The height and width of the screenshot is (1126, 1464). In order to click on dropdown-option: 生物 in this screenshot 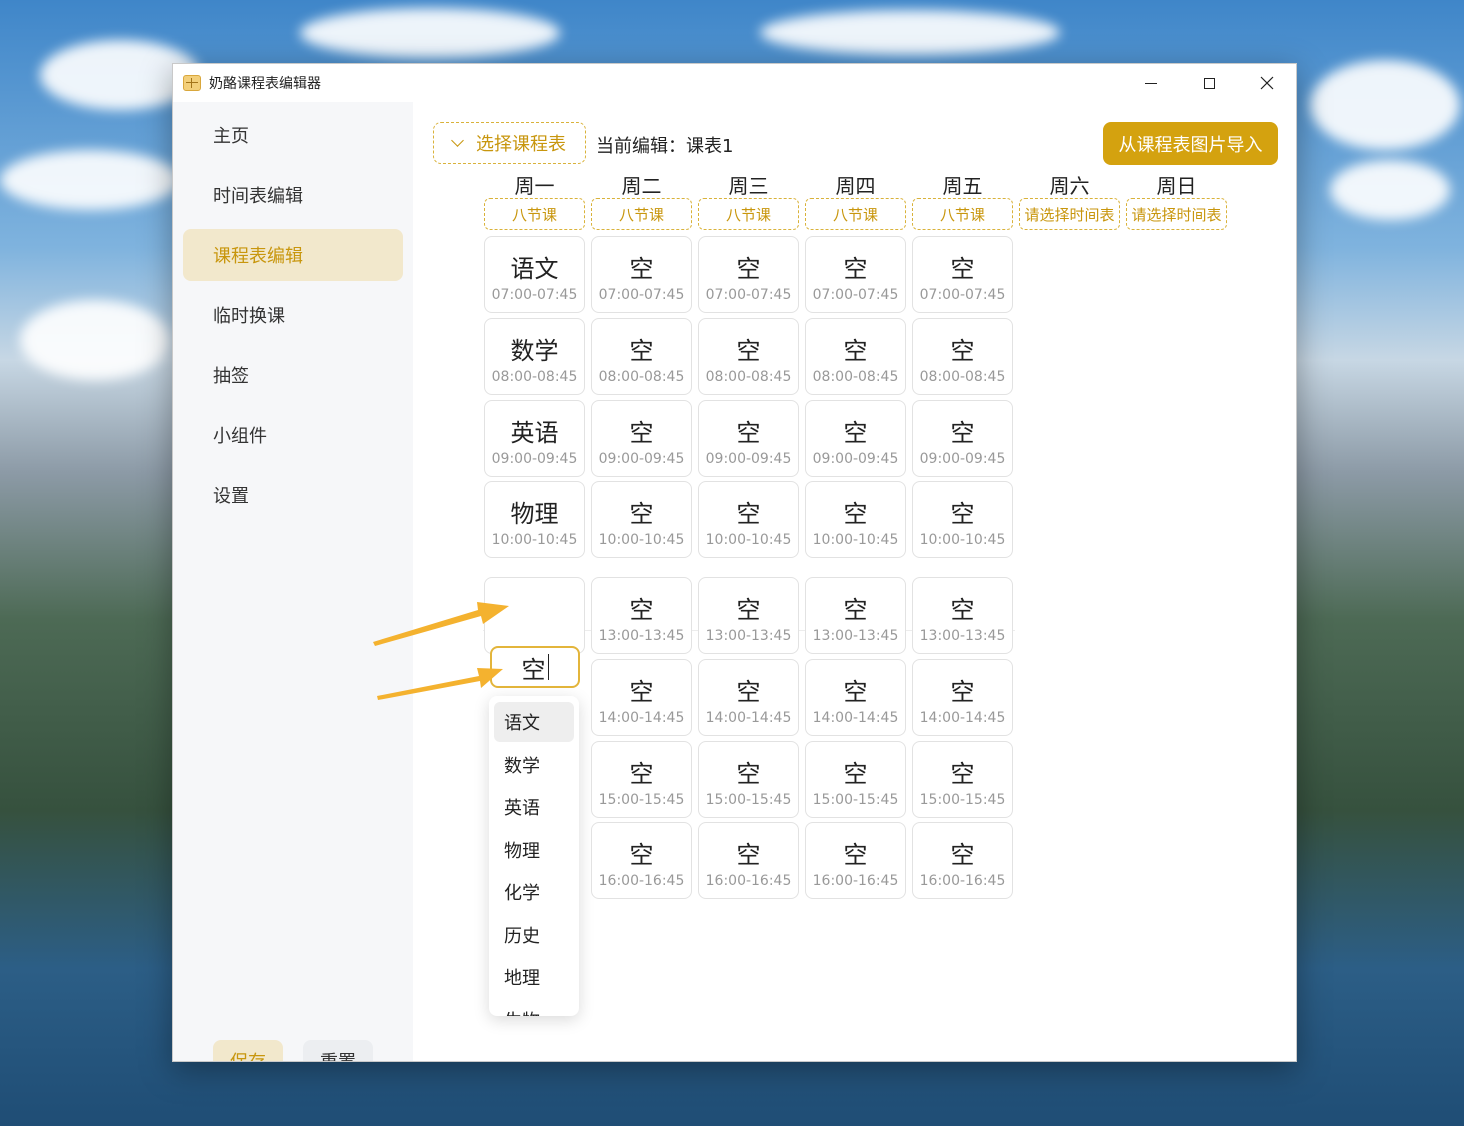, I will do `click(534, 1008)`.